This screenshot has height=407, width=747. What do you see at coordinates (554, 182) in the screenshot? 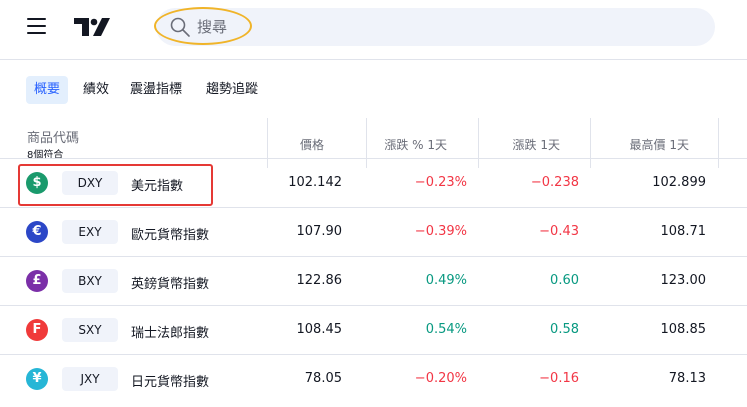
I see `change-cell: −0.238` at bounding box center [554, 182].